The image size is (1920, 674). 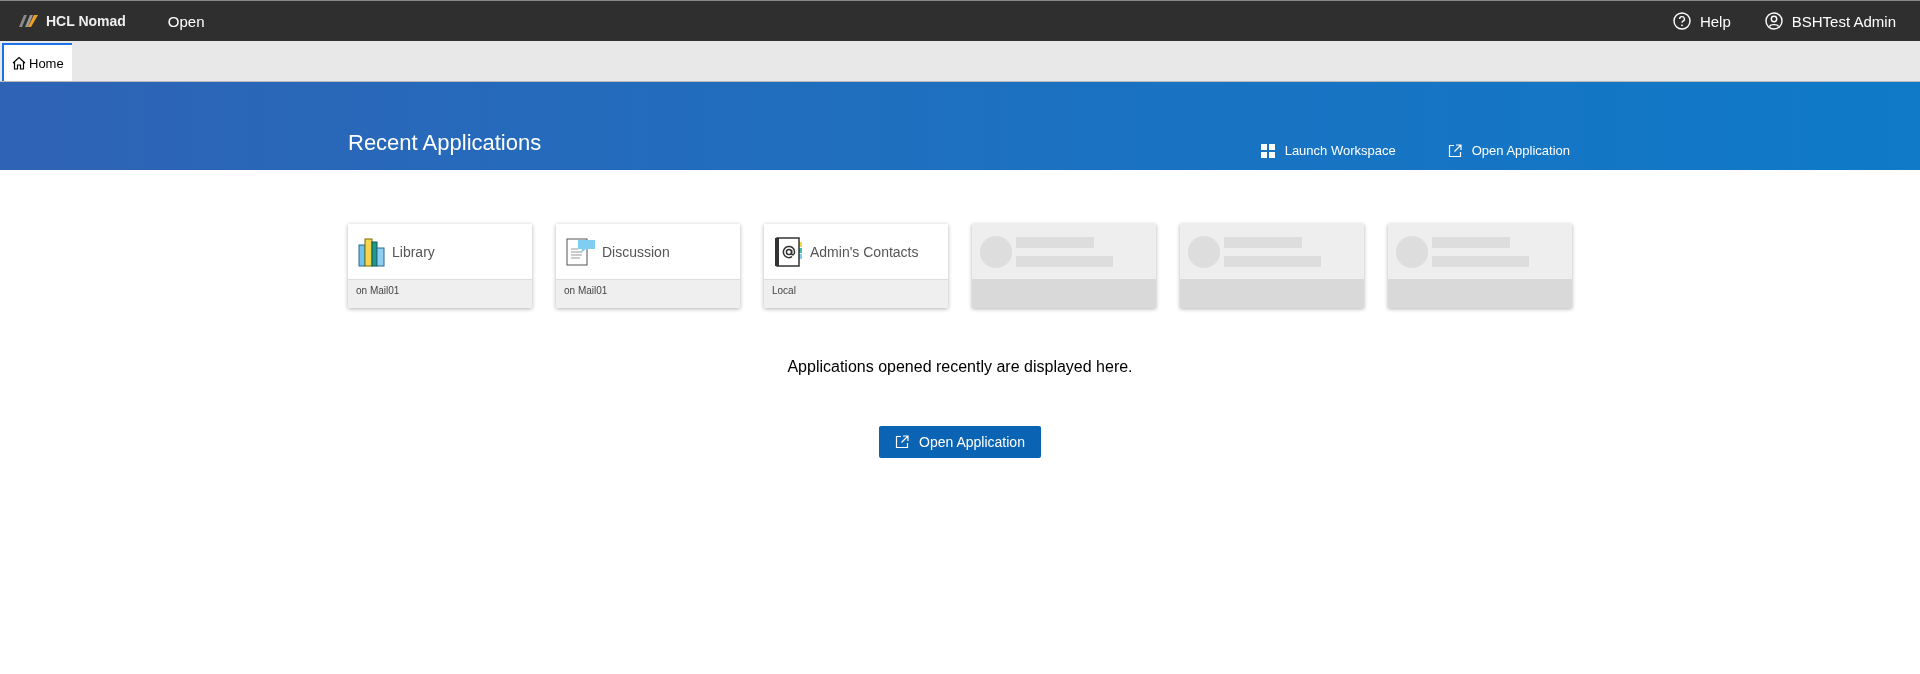 What do you see at coordinates (1508, 150) in the screenshot?
I see `open-application-link: Open Application` at bounding box center [1508, 150].